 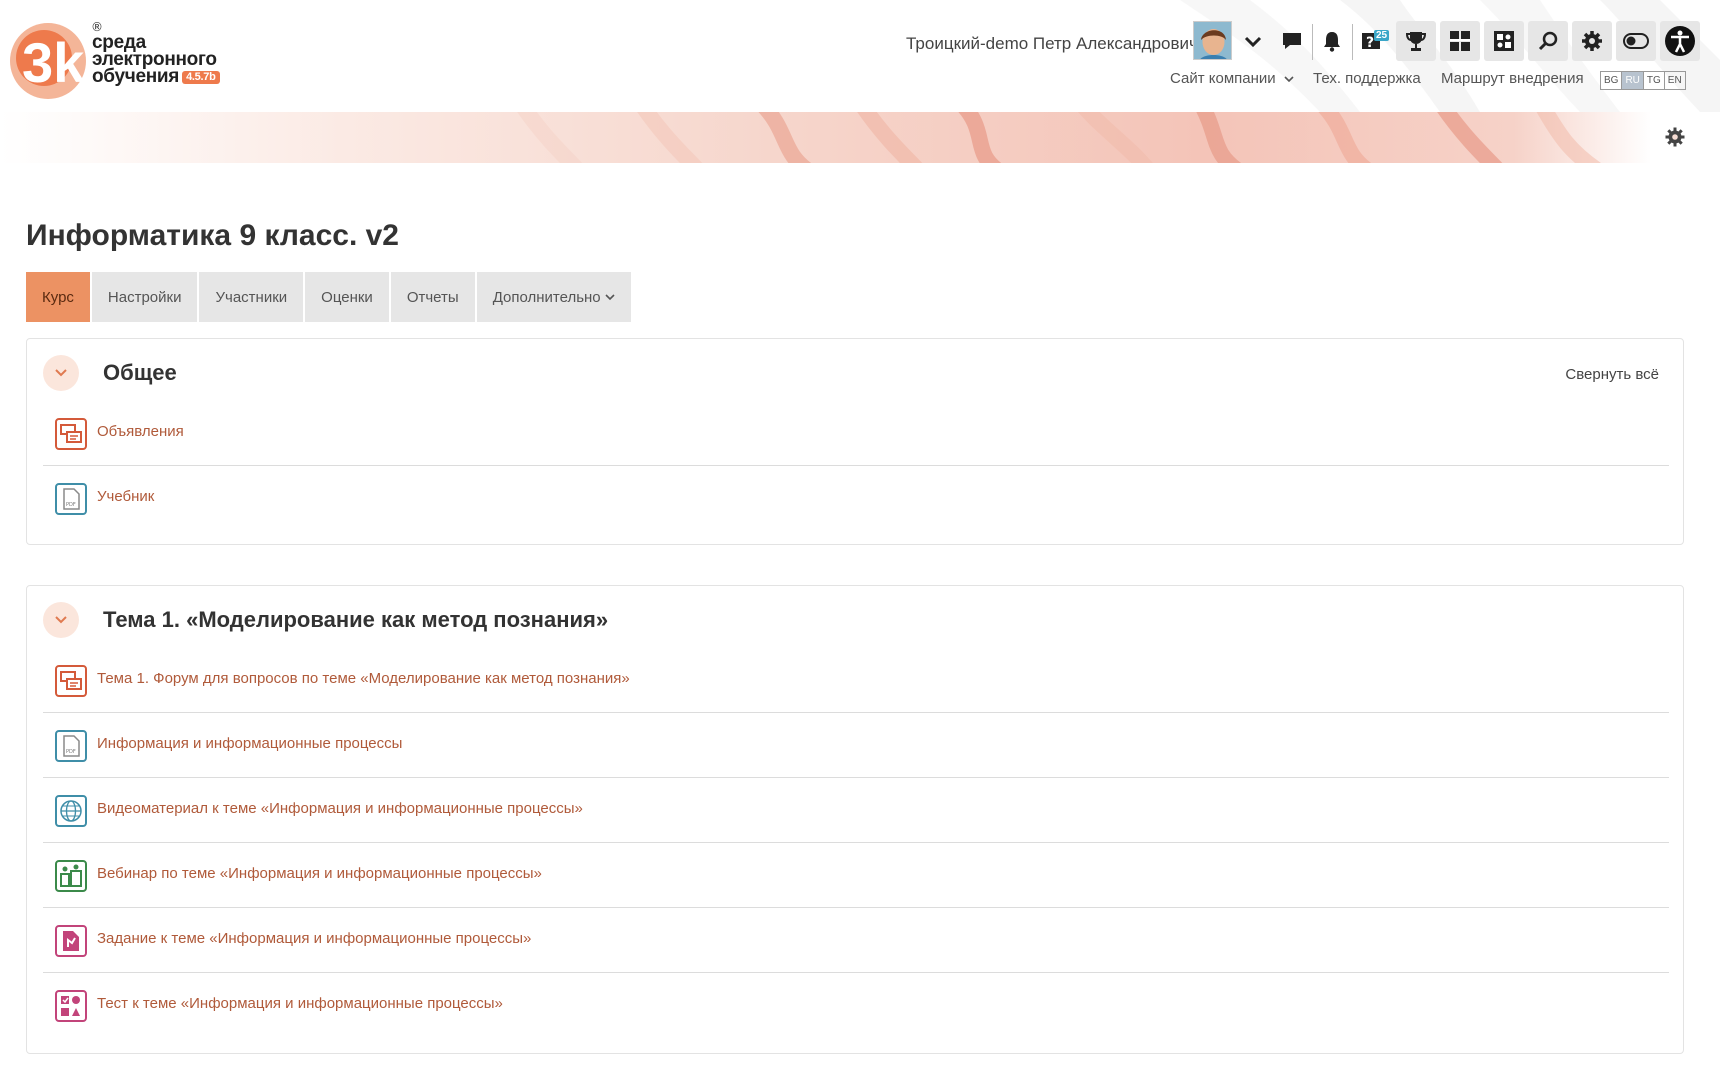 What do you see at coordinates (1612, 80) in the screenshot?
I see `lang-bg: BG` at bounding box center [1612, 80].